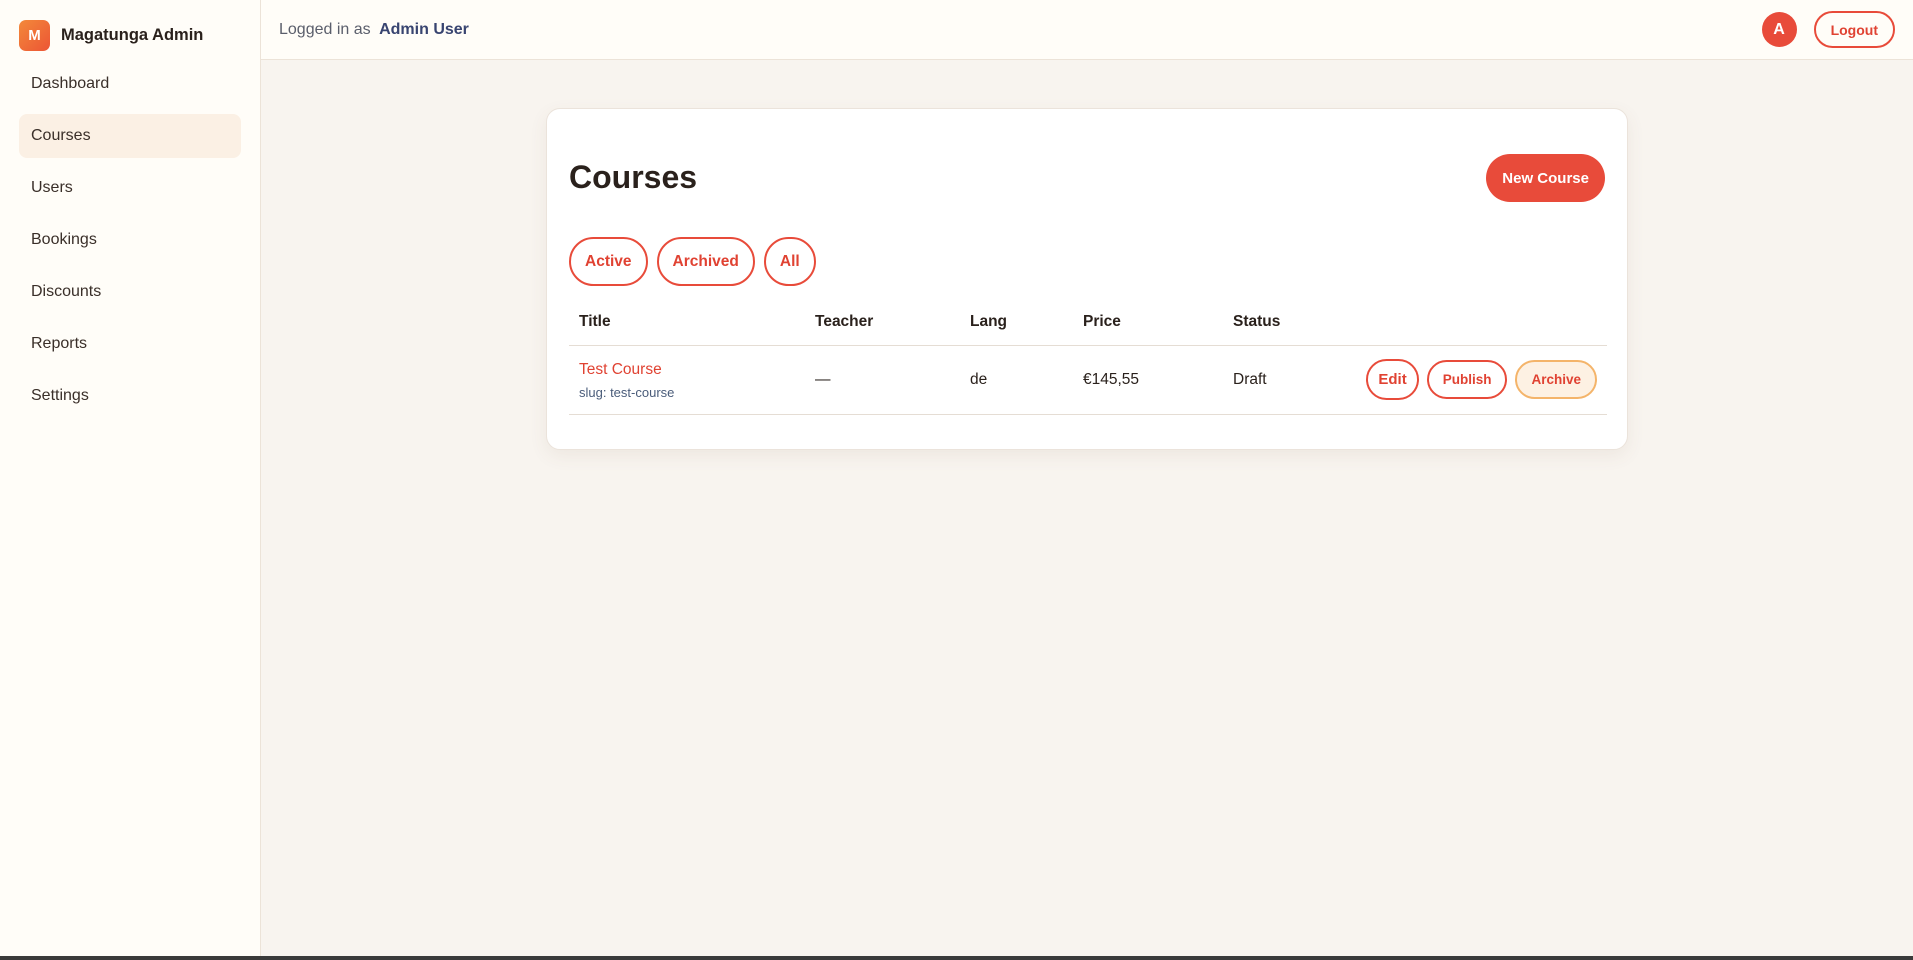 The image size is (1913, 960). Describe the element at coordinates (1556, 379) in the screenshot. I see `archive-button: Archive` at that location.